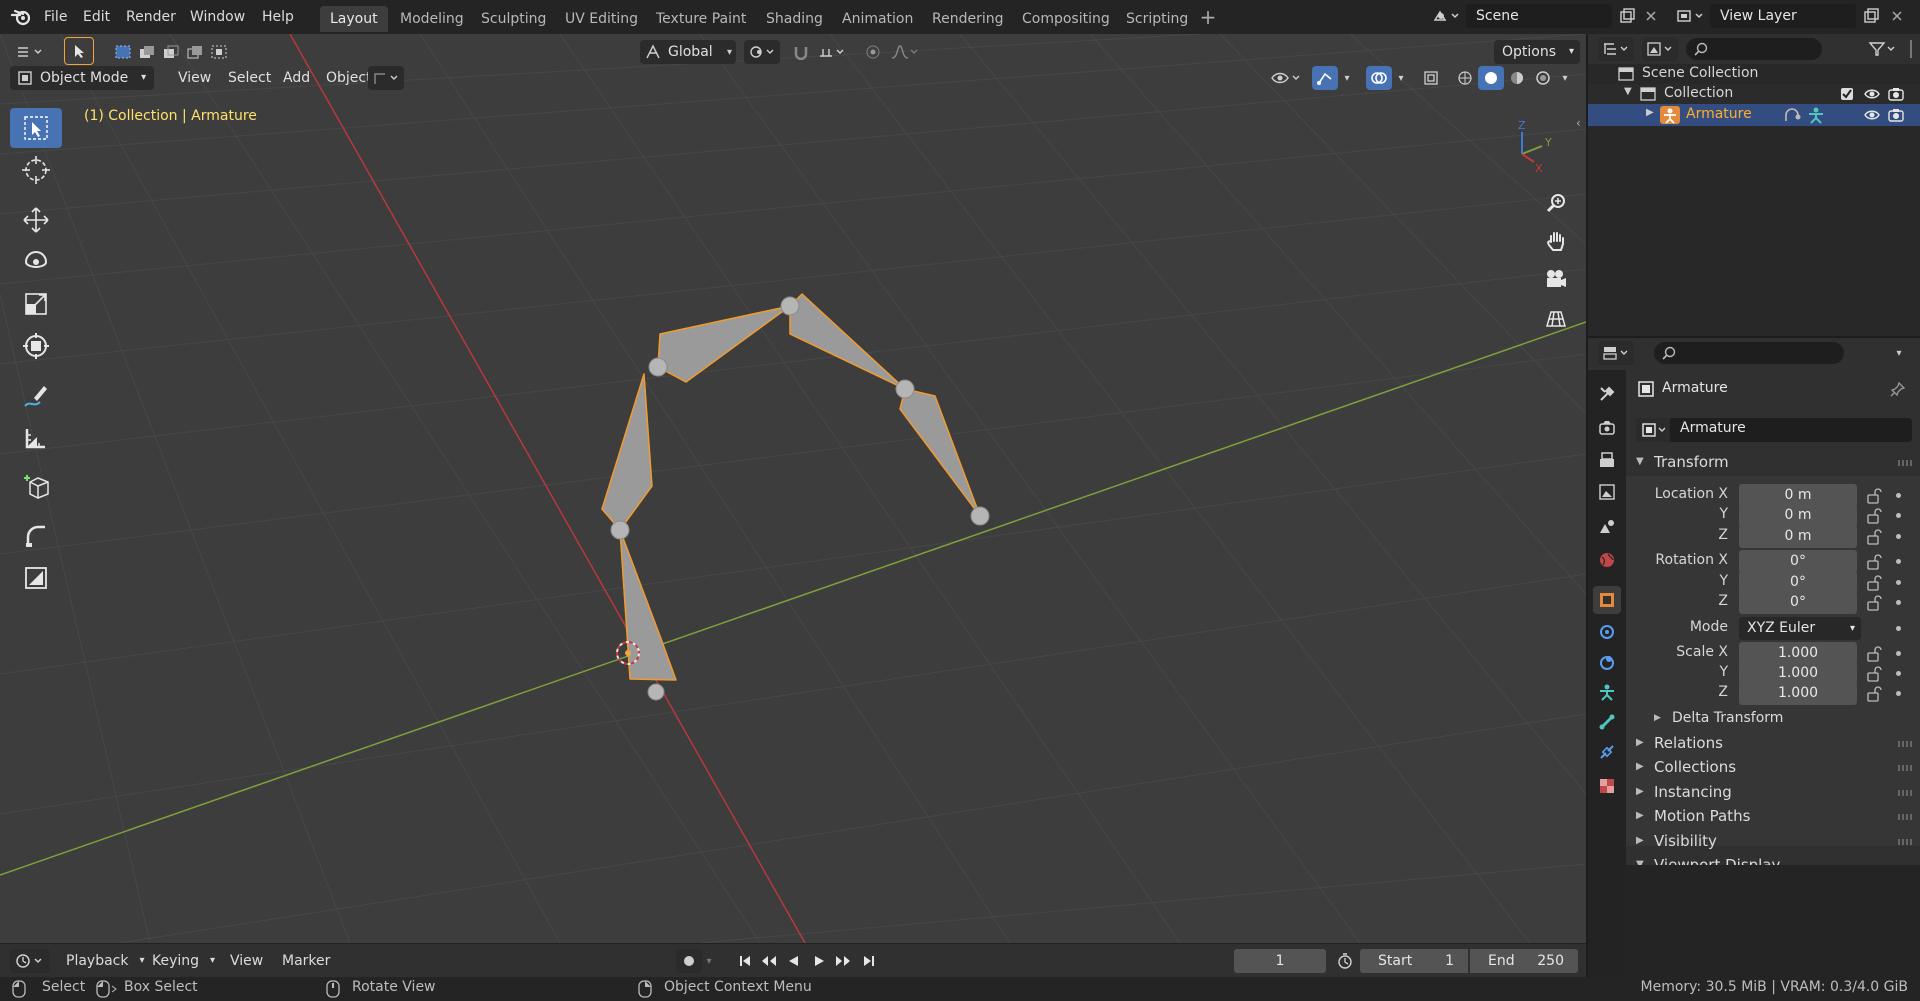 This screenshot has height=1001, width=1920. Describe the element at coordinates (36, 486) in the screenshot. I see `tool-add-cube` at that location.